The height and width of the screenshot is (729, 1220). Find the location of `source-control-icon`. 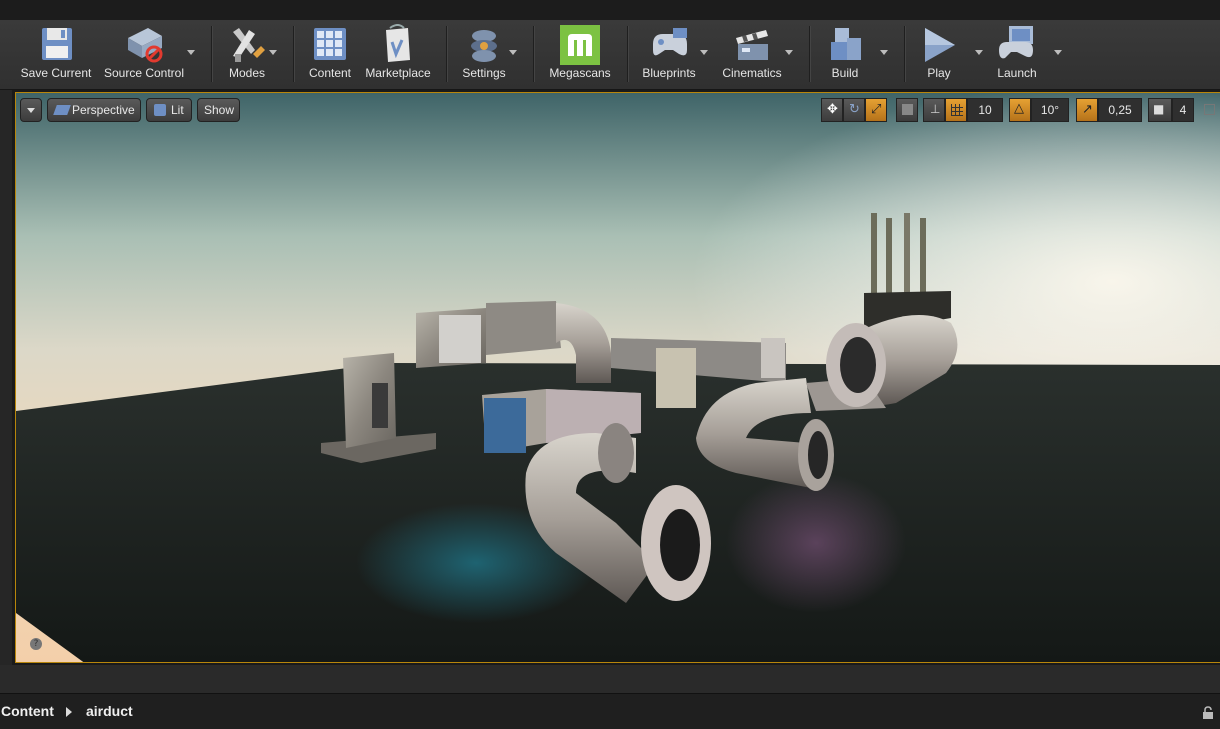

source-control-icon is located at coordinates (144, 45).